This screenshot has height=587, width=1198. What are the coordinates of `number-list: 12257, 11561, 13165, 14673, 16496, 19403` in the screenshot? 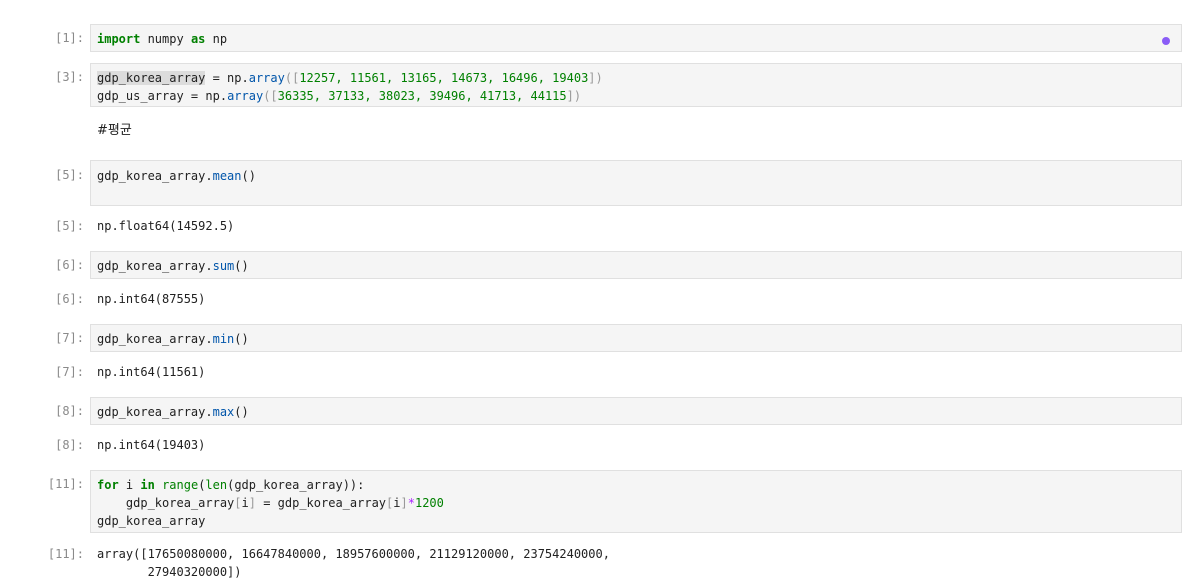 It's located at (444, 78).